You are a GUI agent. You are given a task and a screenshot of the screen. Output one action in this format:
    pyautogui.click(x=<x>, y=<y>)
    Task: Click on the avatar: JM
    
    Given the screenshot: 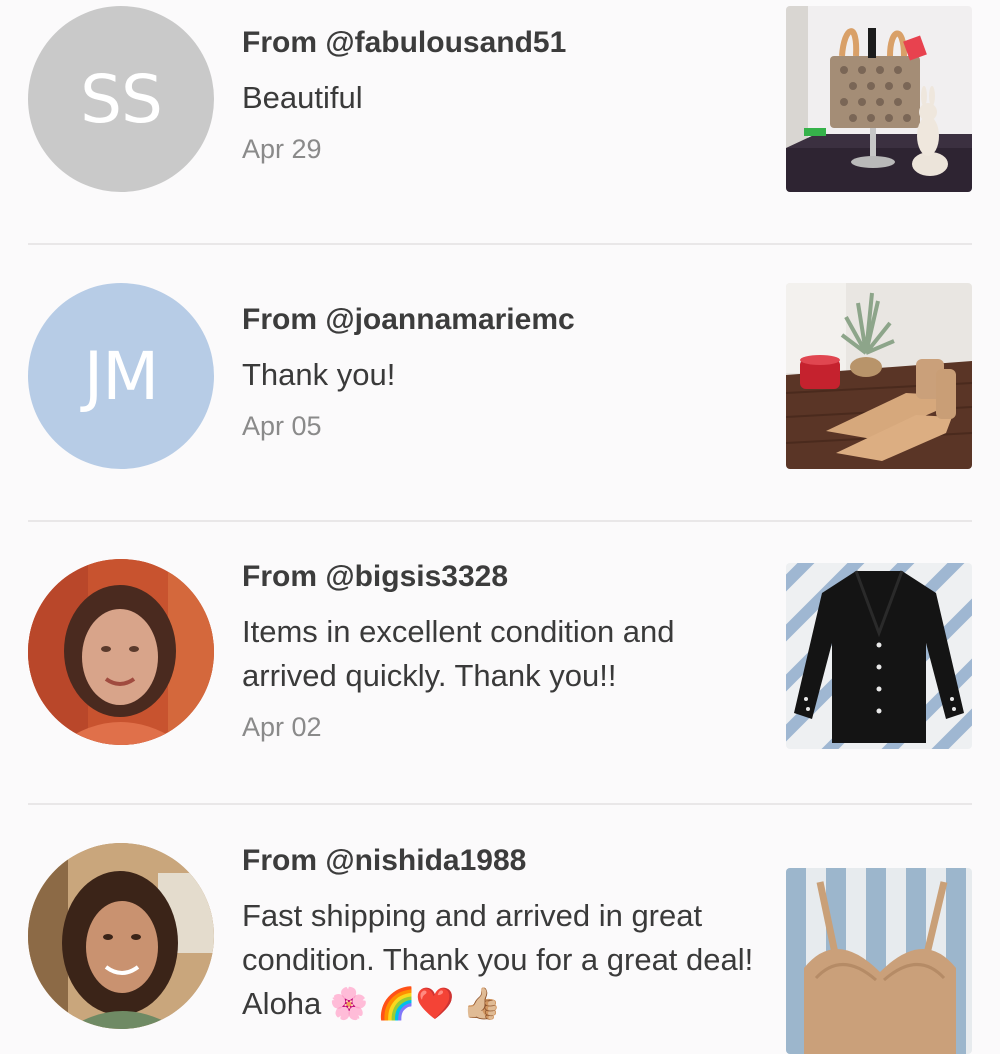 What is the action you would take?
    pyautogui.click(x=121, y=376)
    